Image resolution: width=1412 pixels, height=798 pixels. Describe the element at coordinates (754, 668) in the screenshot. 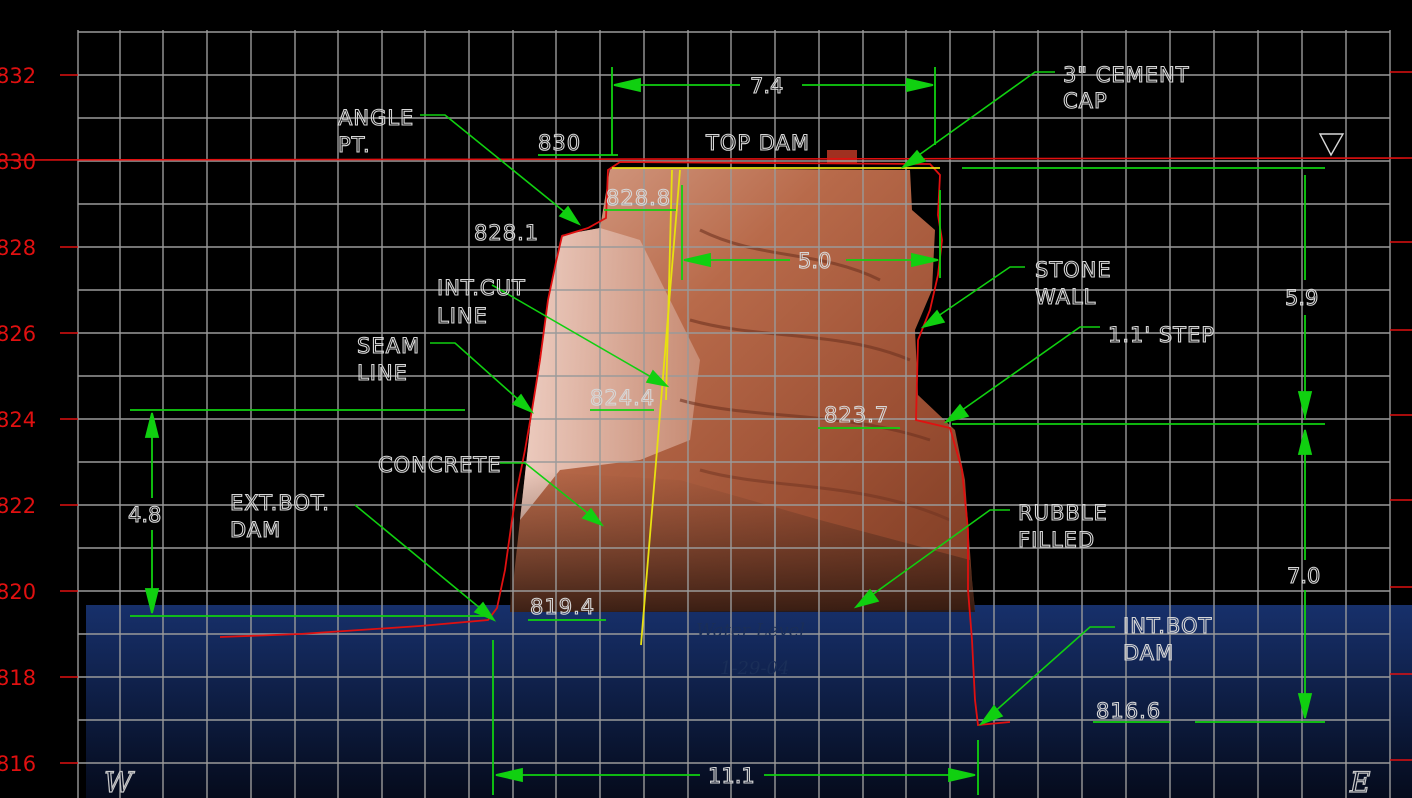

I see `water-level-date: 1-29-04` at that location.